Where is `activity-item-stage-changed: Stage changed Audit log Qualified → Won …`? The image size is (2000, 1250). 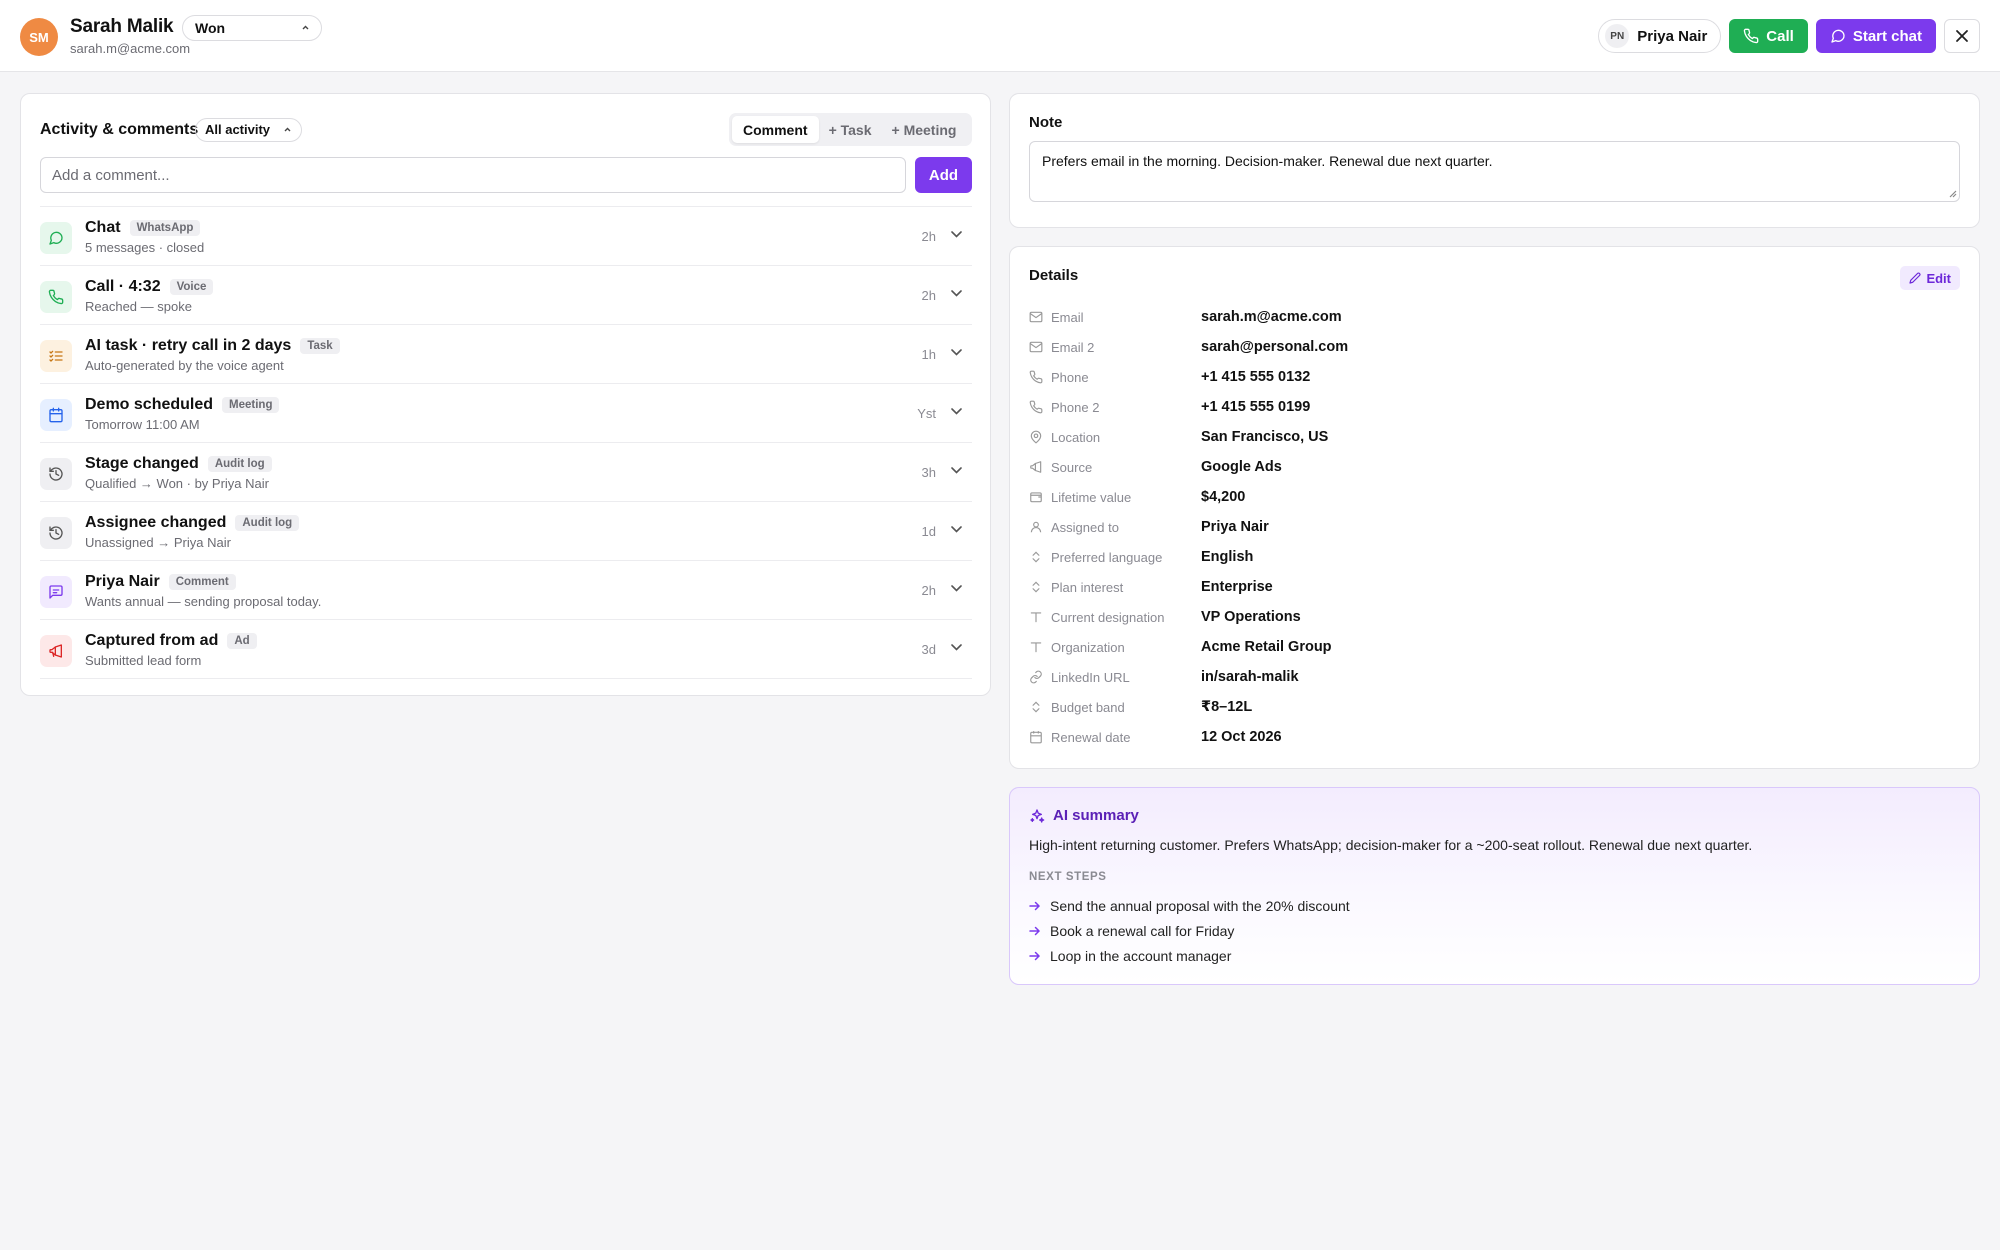
activity-item-stage-changed: Stage changed Audit log Qualified → Won … is located at coordinates (506, 472).